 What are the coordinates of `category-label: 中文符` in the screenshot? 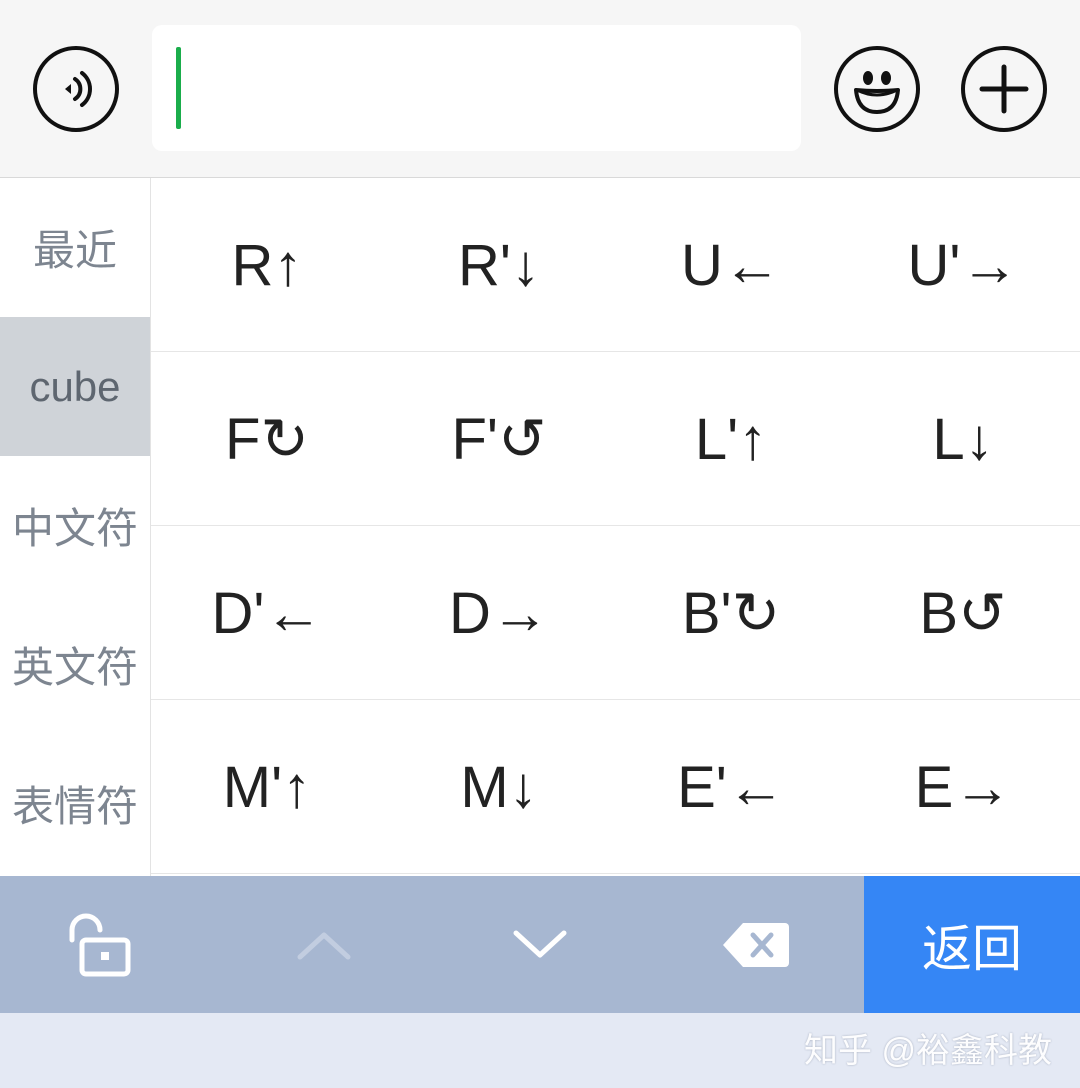 It's located at (74, 528).